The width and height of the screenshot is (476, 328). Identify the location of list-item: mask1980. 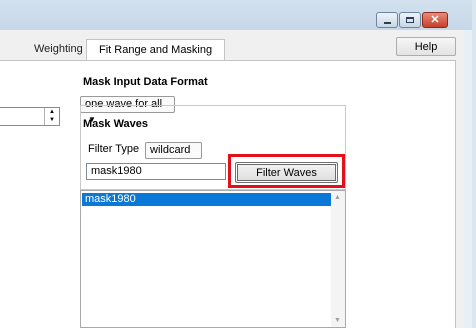
(213, 199).